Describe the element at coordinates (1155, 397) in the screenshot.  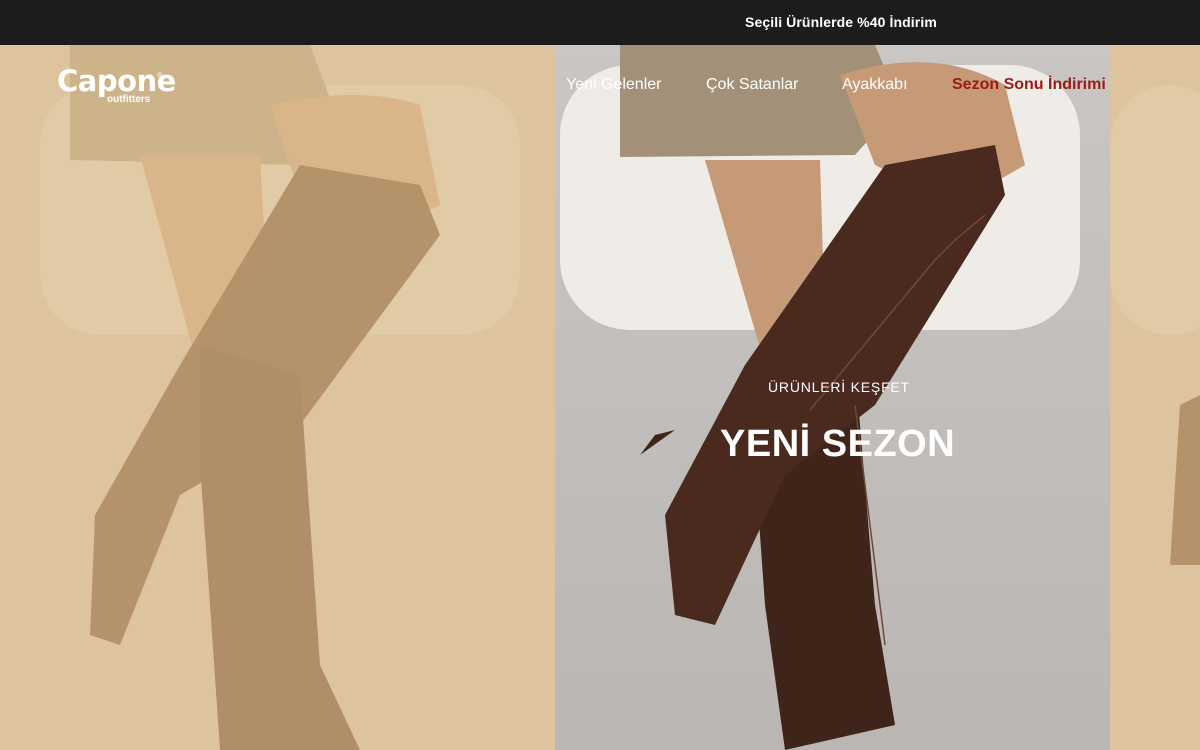
I see `hero-slide-next` at that location.